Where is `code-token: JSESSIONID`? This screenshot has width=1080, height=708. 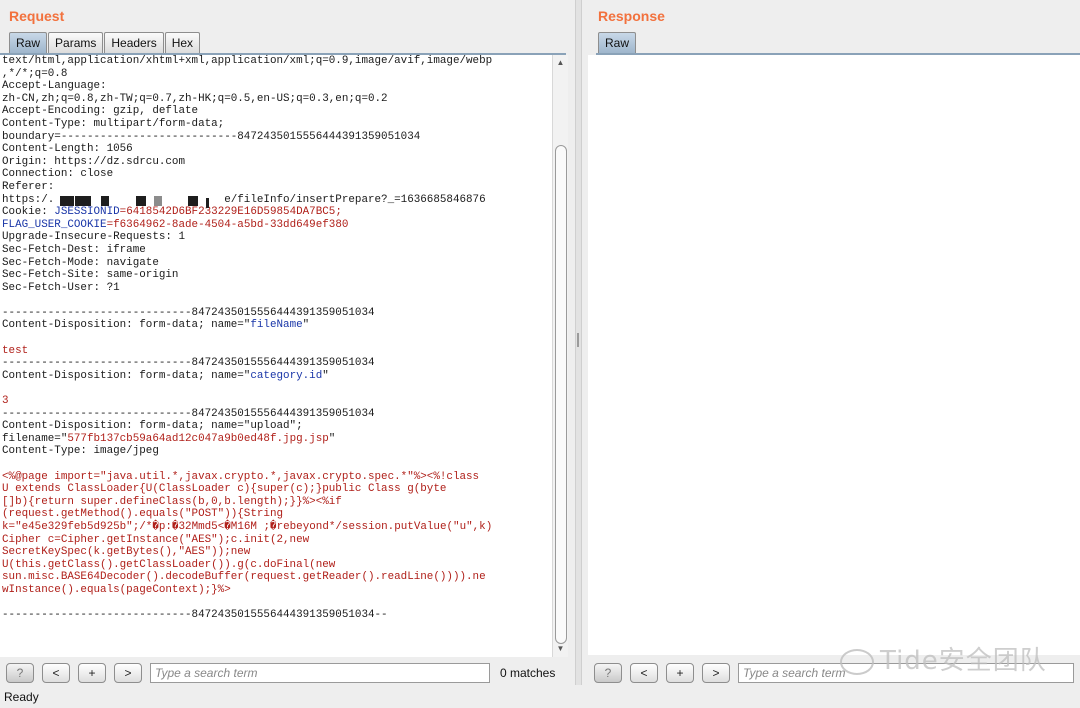 code-token: JSESSIONID is located at coordinates (87, 212).